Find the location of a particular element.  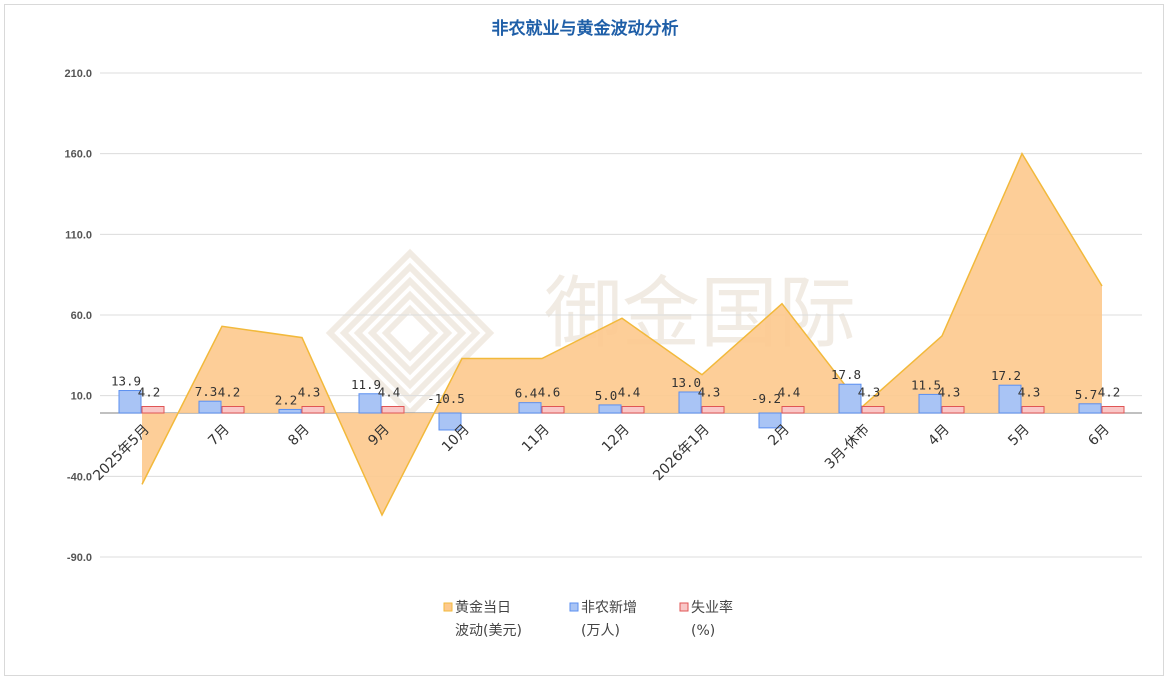

legend: 黄金当日波动(美元) 非农新增 (万人) 失业率 (%) is located at coordinates (588, 619).